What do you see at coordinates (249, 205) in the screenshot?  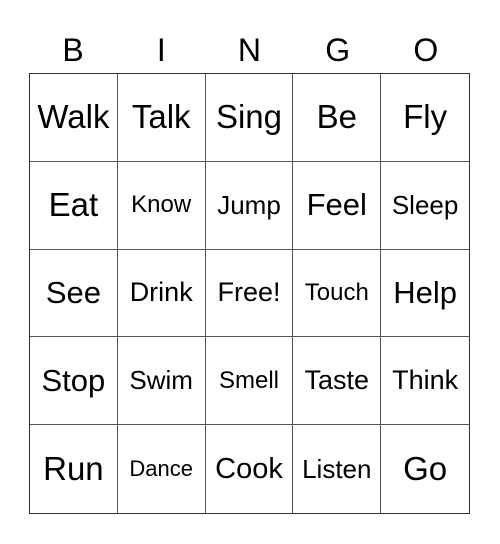 I see `bingo-cell: Jump` at bounding box center [249, 205].